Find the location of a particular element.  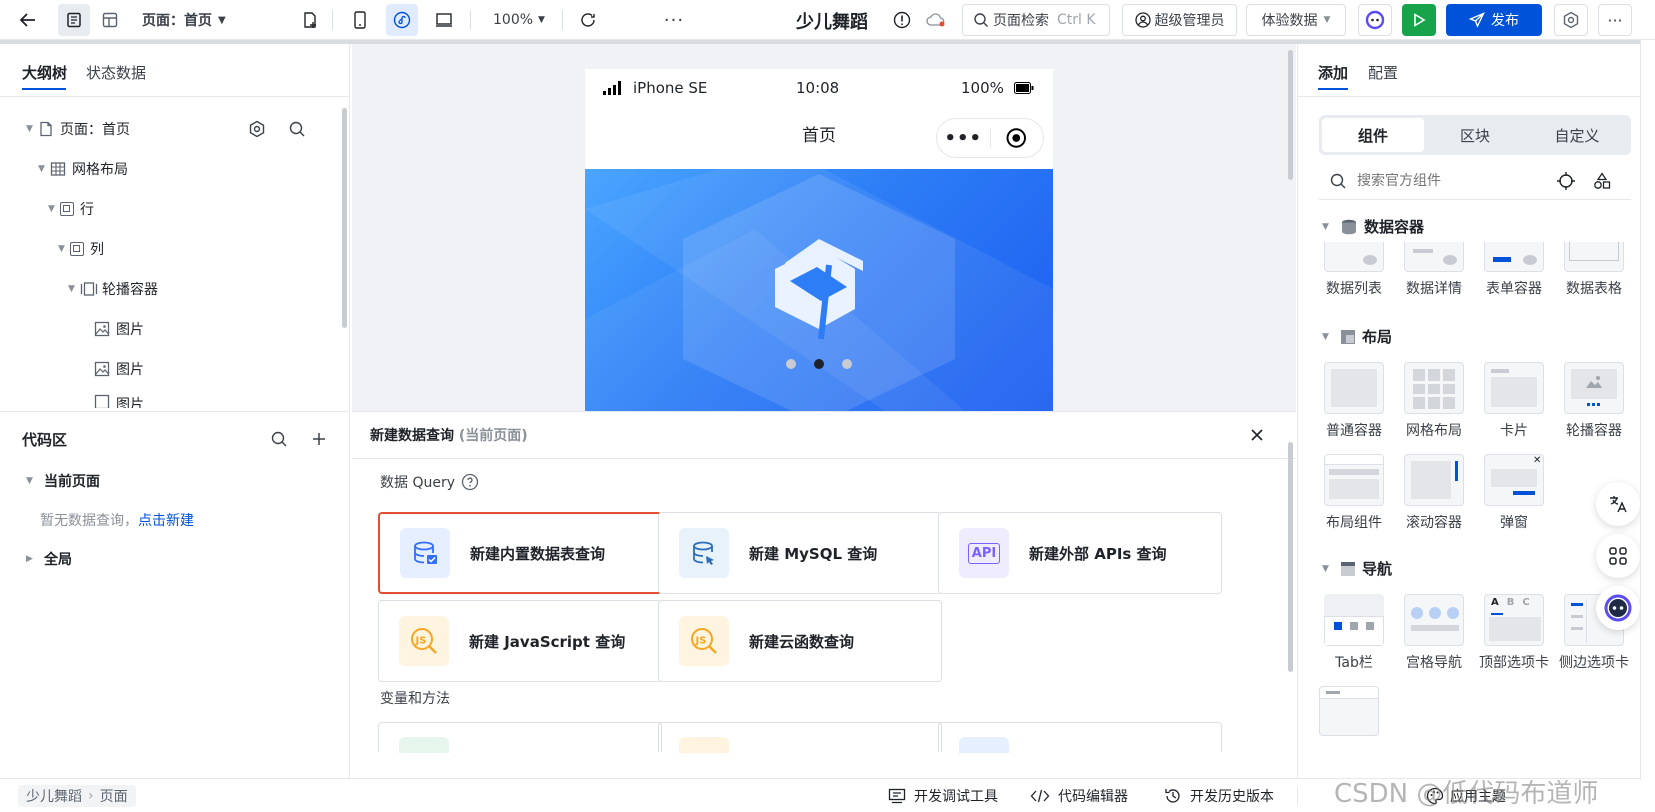

desktop-view-icon is located at coordinates (444, 20).